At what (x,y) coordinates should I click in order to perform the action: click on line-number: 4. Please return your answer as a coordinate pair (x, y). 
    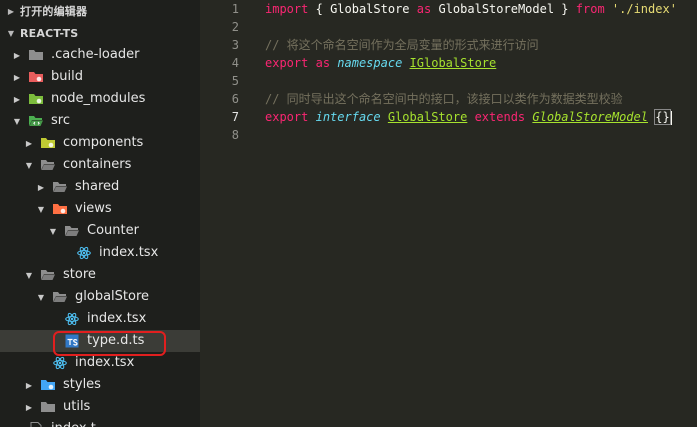
    Looking at the image, I should click on (235, 63).